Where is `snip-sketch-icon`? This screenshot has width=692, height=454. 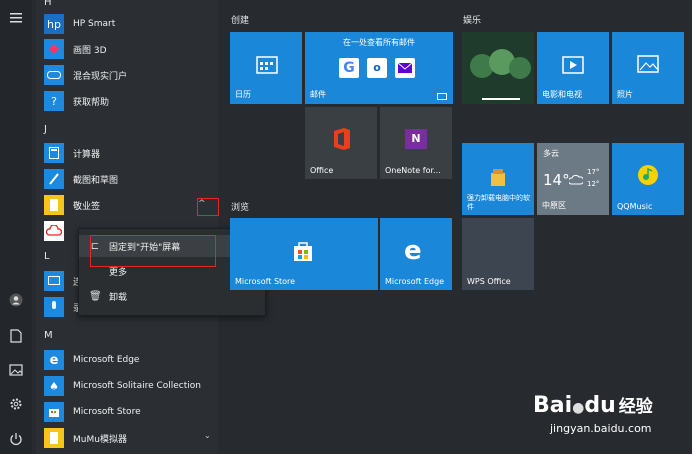
snip-sketch-icon is located at coordinates (54, 179).